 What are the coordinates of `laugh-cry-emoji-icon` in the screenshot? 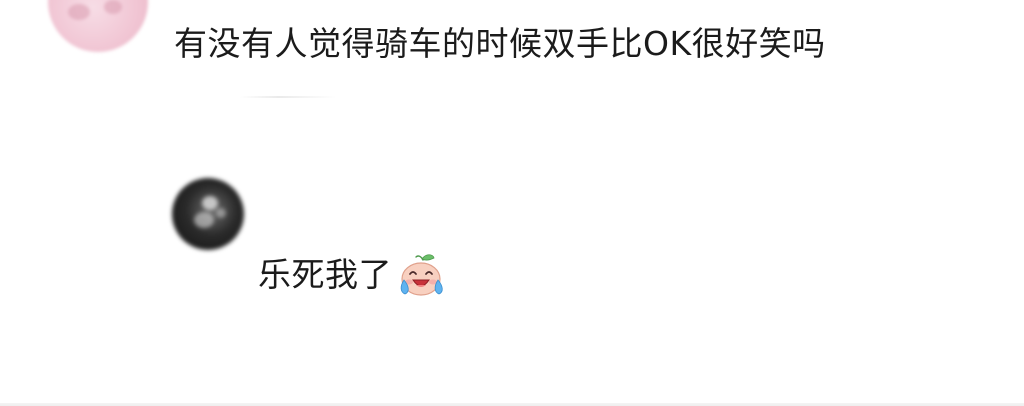 It's located at (421, 275).